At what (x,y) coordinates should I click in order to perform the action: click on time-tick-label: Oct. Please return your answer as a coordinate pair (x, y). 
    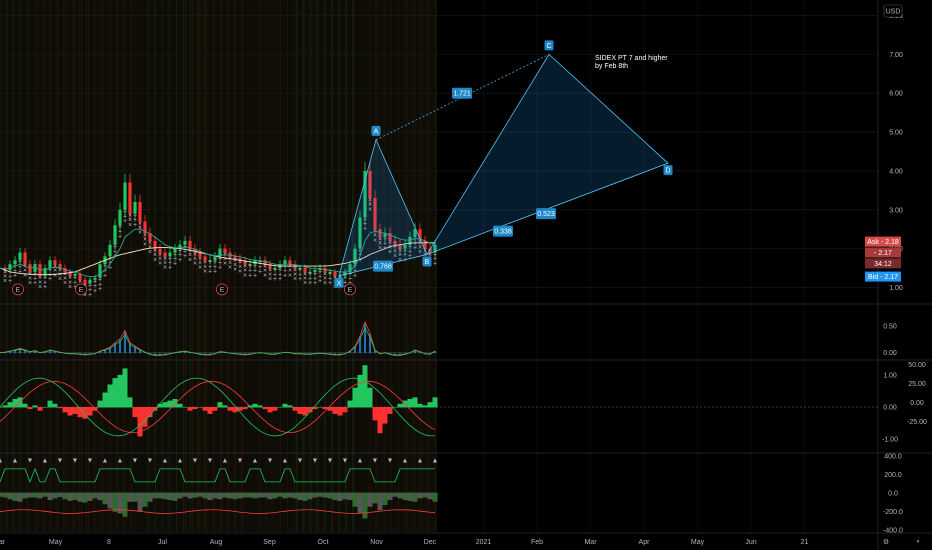
    Looking at the image, I should click on (323, 542).